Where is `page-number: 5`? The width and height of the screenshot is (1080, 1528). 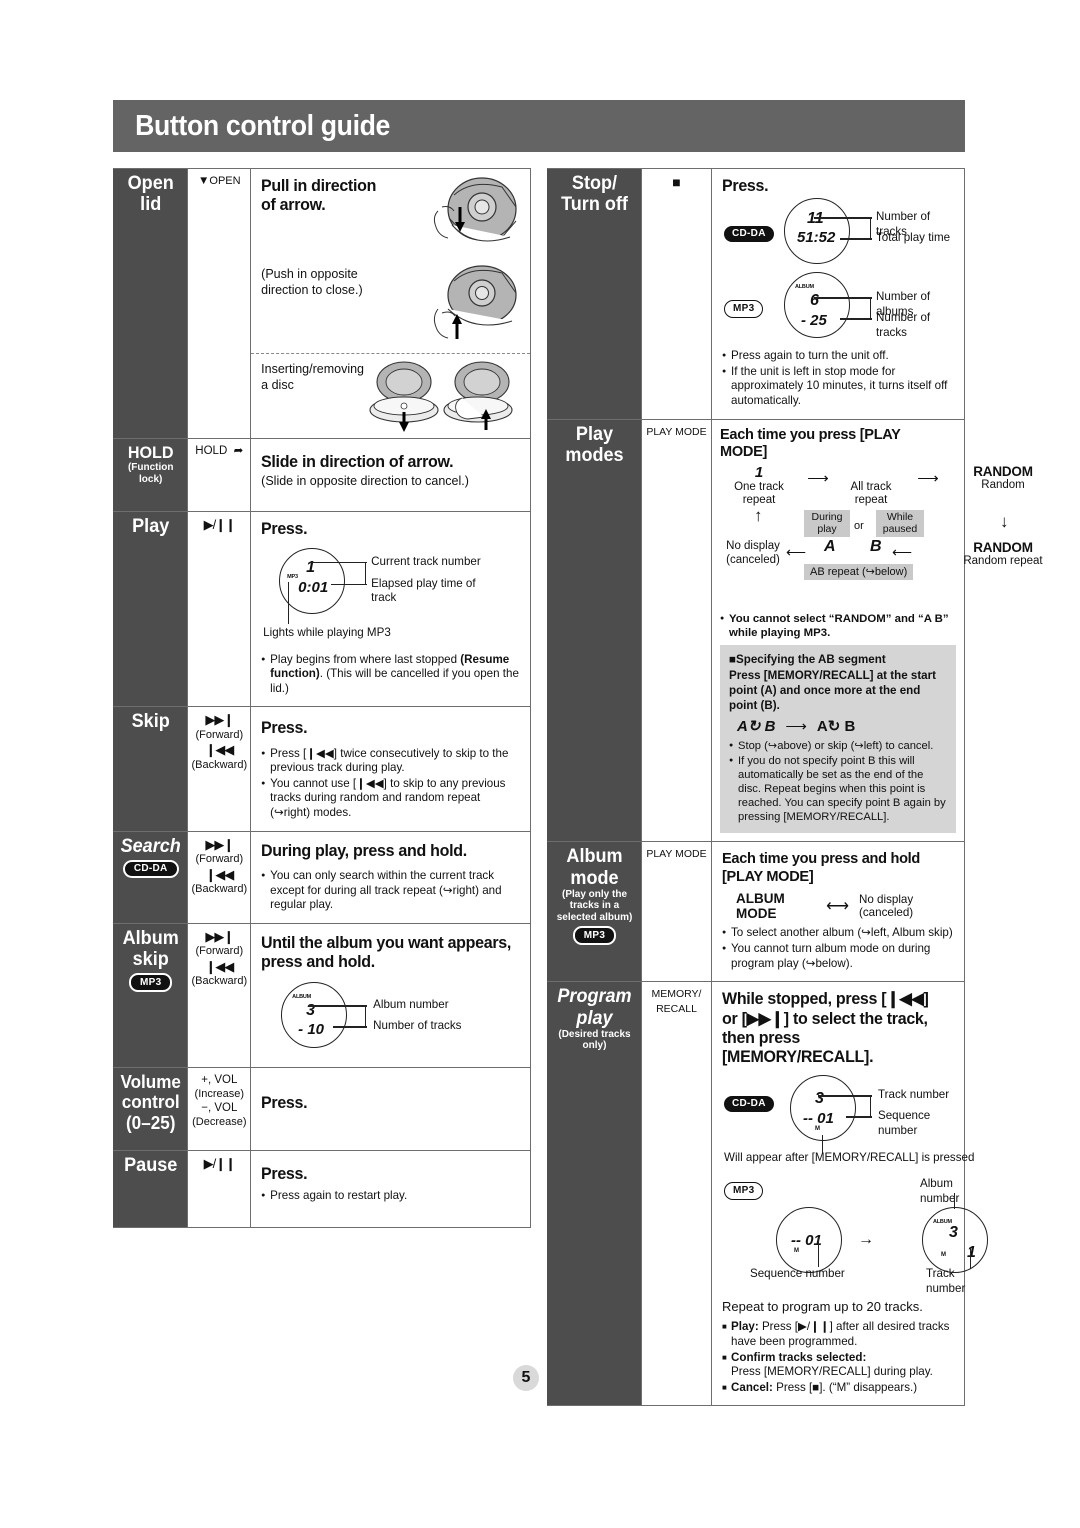
page-number: 5 is located at coordinates (526, 1378).